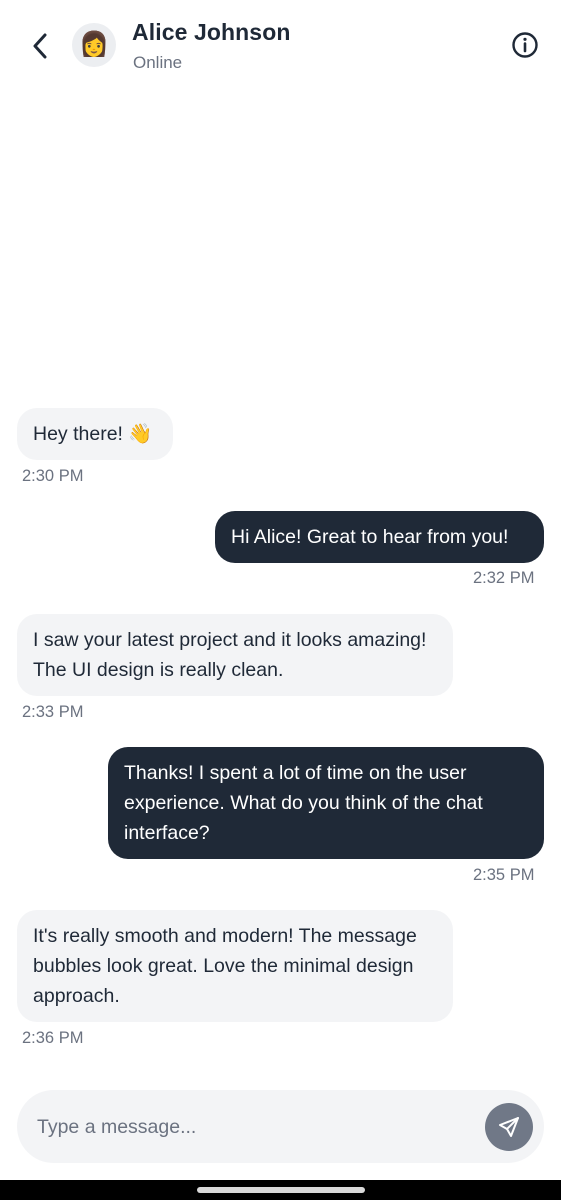 The height and width of the screenshot is (1200, 561). What do you see at coordinates (53, 1038) in the screenshot?
I see `message-timestamp: 2:36 PM` at bounding box center [53, 1038].